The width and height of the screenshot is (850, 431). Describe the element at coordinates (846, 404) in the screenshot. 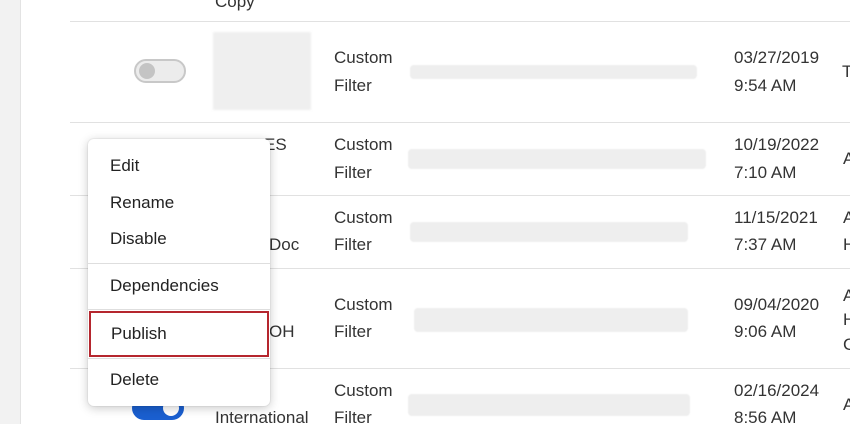

I see `row-5-extra-0: A` at that location.